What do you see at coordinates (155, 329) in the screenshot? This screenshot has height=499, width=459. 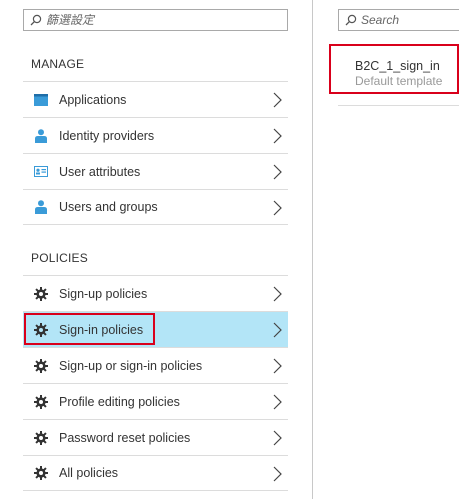 I see `menu-item-sign-in-policies: Sign-in policies` at bounding box center [155, 329].